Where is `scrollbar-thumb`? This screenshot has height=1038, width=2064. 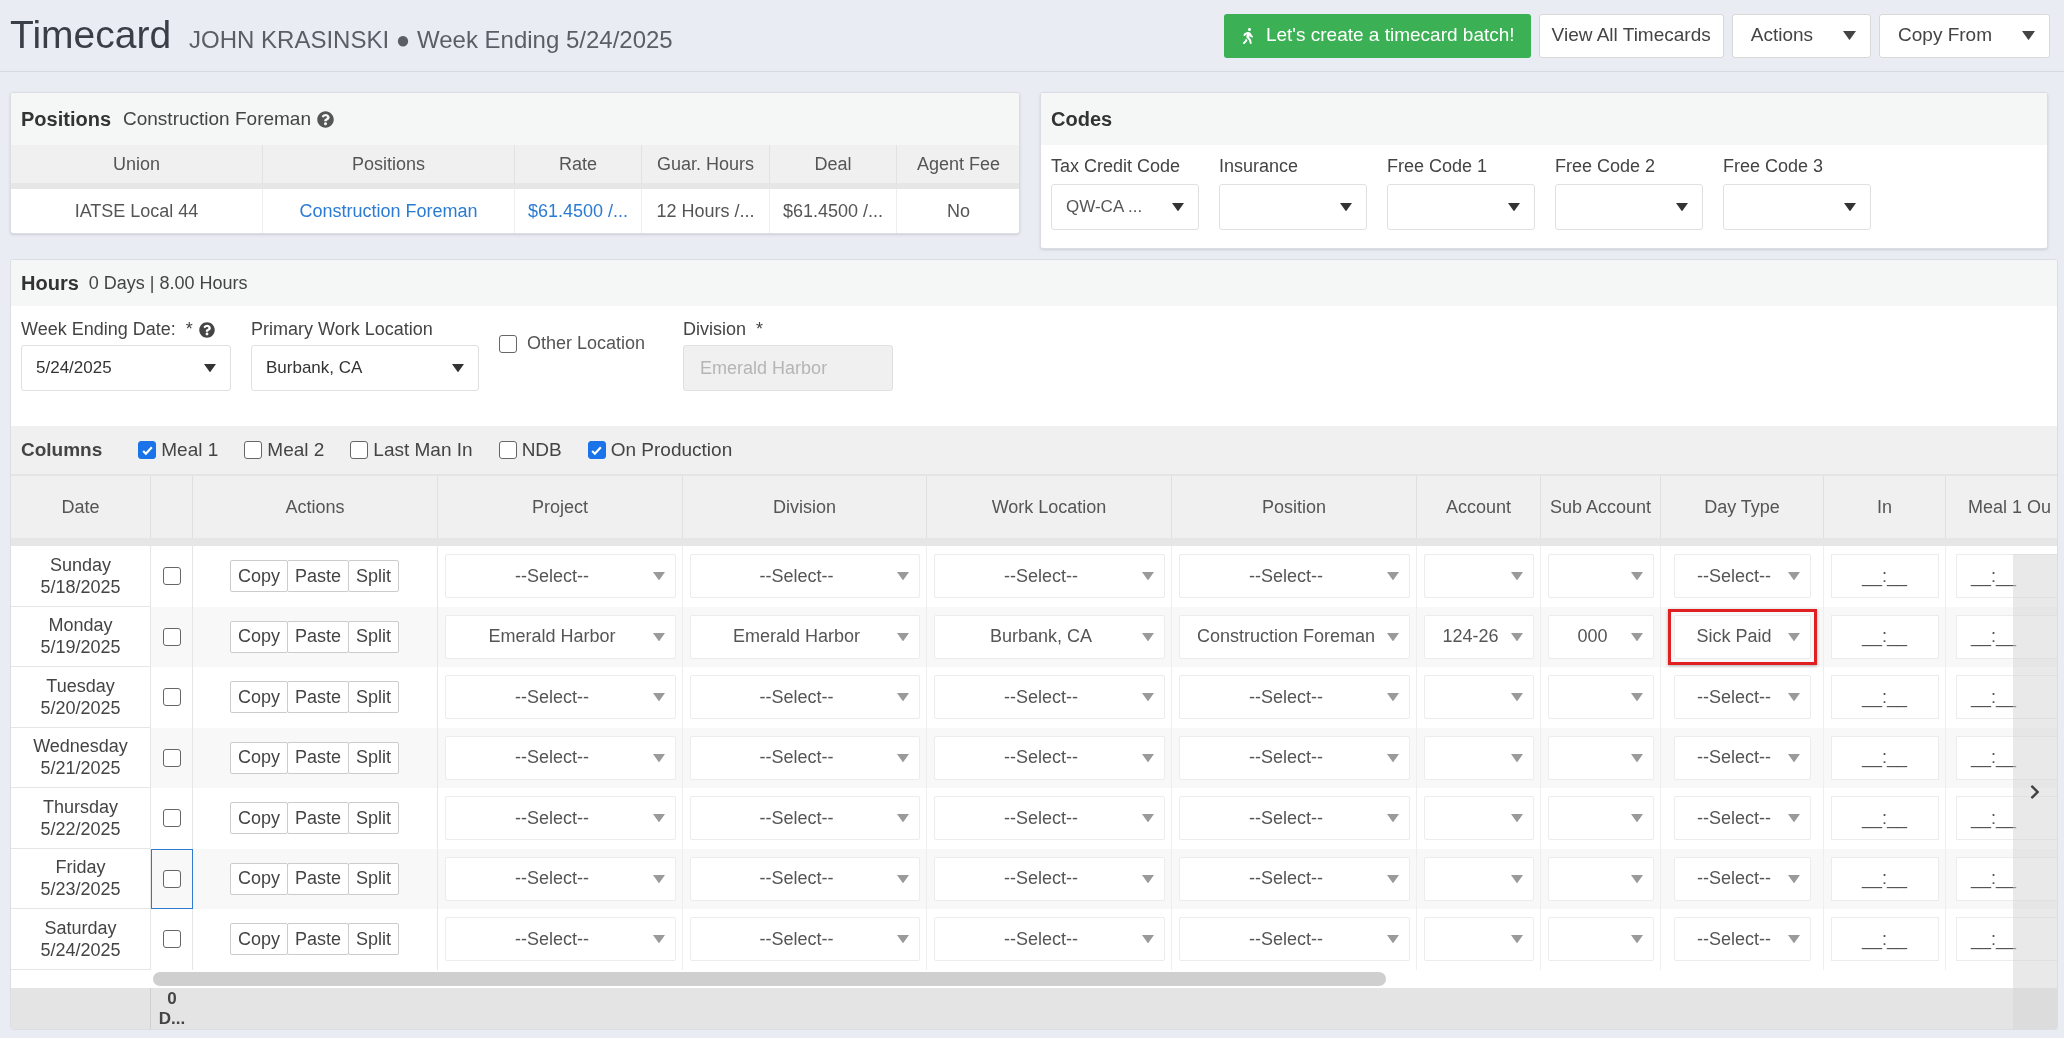
scrollbar-thumb is located at coordinates (769, 978).